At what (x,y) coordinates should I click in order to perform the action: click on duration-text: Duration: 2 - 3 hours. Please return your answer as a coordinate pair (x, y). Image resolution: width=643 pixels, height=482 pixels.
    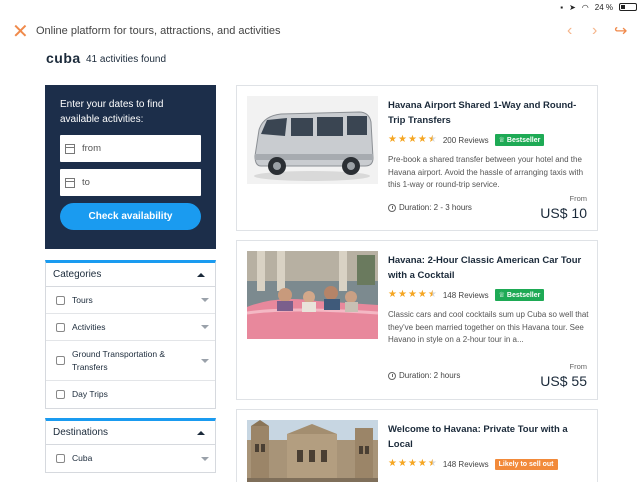
    Looking at the image, I should click on (435, 207).